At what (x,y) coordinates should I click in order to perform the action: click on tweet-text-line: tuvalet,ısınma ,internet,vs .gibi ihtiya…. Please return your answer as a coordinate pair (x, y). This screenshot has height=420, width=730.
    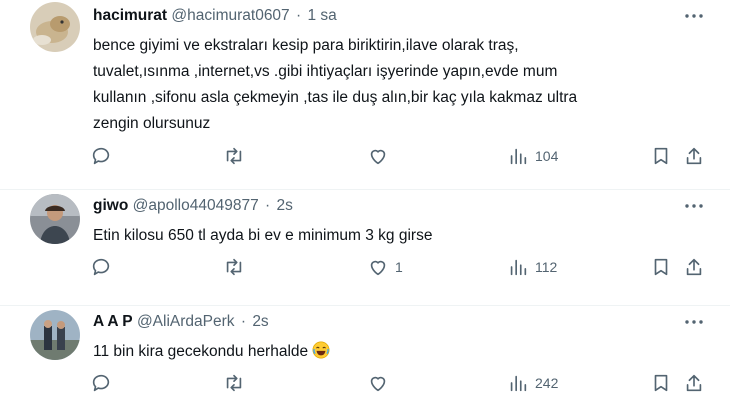
    Looking at the image, I should click on (325, 71).